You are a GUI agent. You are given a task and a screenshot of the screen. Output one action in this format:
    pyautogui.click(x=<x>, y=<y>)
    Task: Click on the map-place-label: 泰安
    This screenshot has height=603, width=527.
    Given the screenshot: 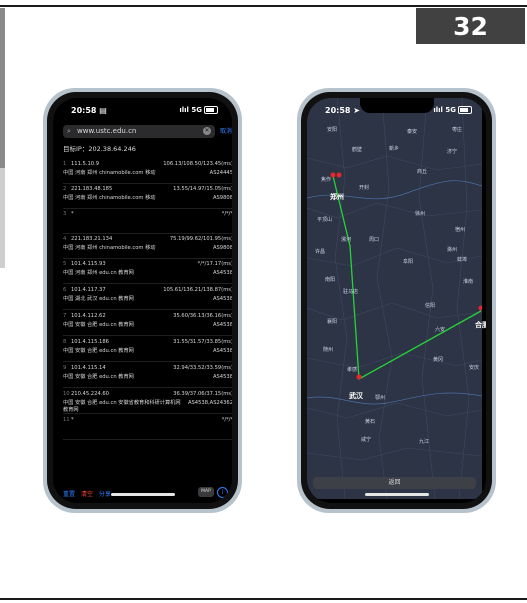 What is the action you would take?
    pyautogui.click(x=412, y=132)
    